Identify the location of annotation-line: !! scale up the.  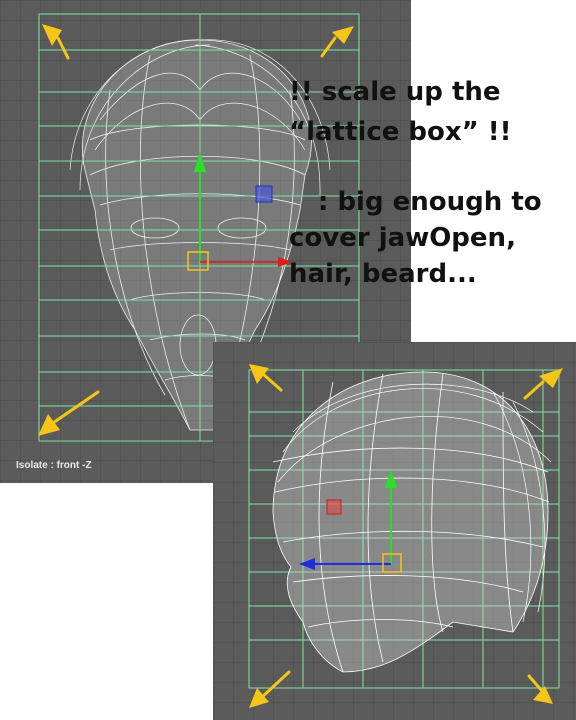
(395, 92).